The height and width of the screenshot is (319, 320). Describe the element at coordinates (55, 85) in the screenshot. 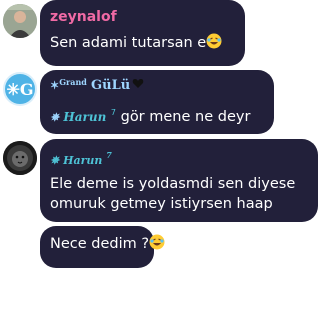

I see `star-icon: ✶` at that location.